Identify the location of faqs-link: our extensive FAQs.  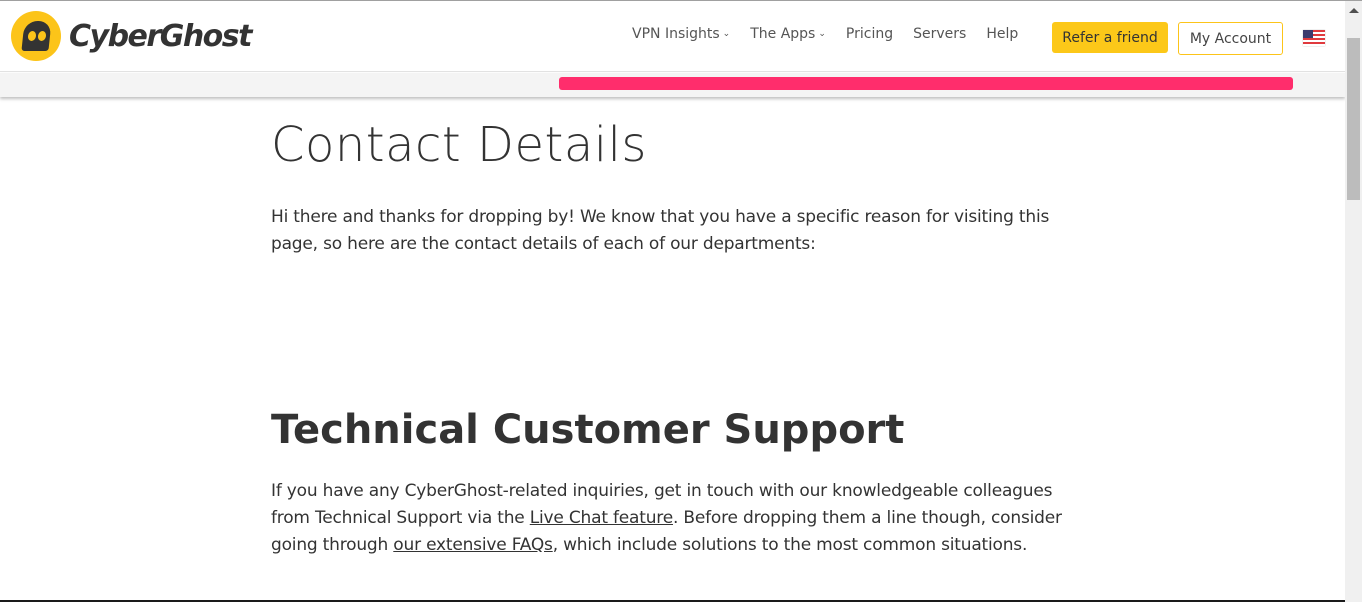
(473, 545).